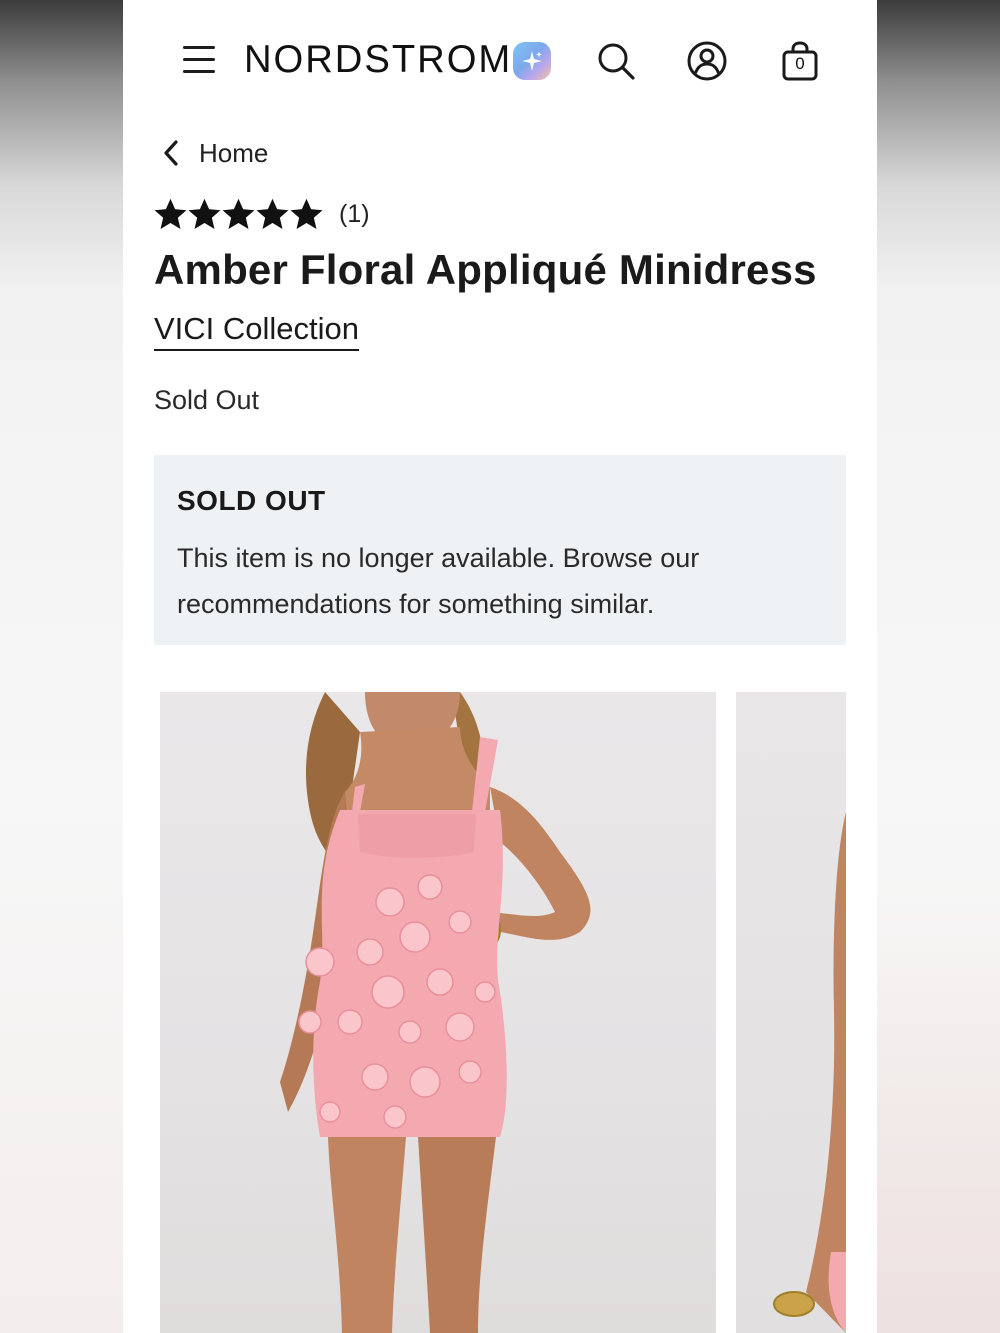  Describe the element at coordinates (800, 63) in the screenshot. I see `bag-count: 0` at that location.